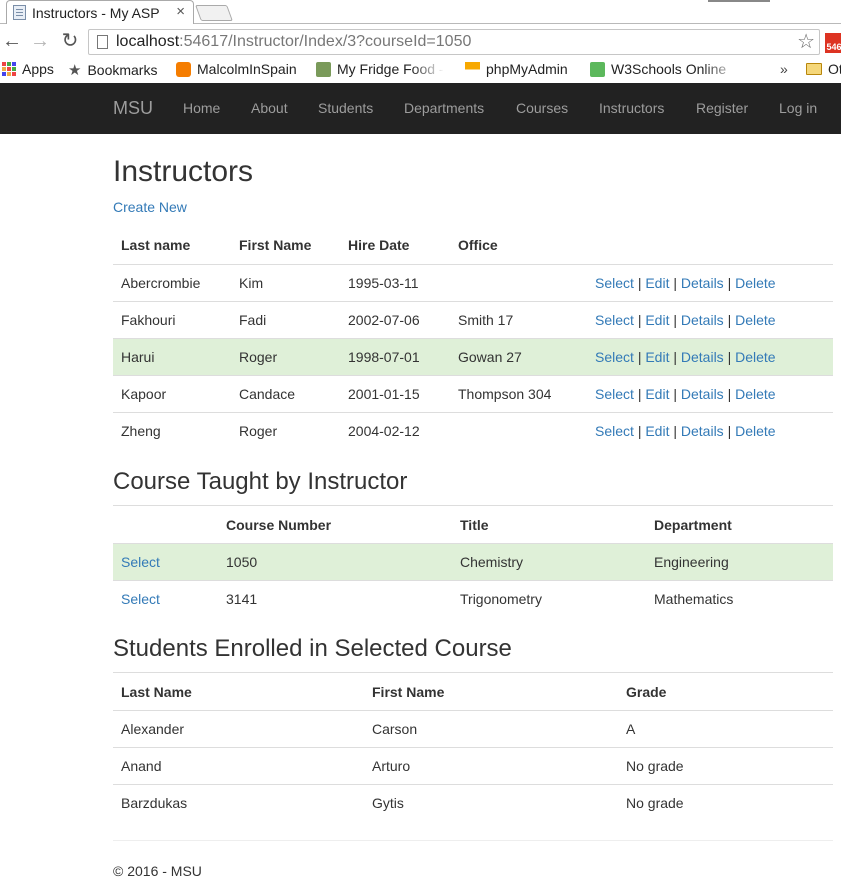 The image size is (841, 885). What do you see at coordinates (542, 108) in the screenshot?
I see `nav-courses: Courses` at bounding box center [542, 108].